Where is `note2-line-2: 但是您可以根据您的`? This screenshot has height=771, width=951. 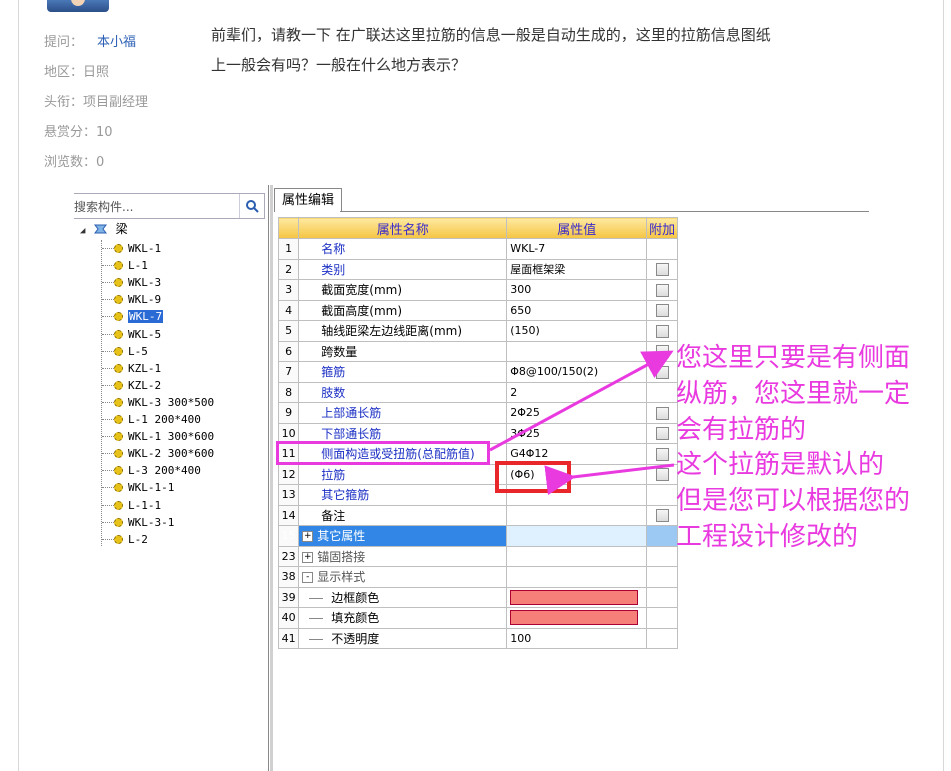 note2-line-2: 但是您可以根据您的 is located at coordinates (793, 501).